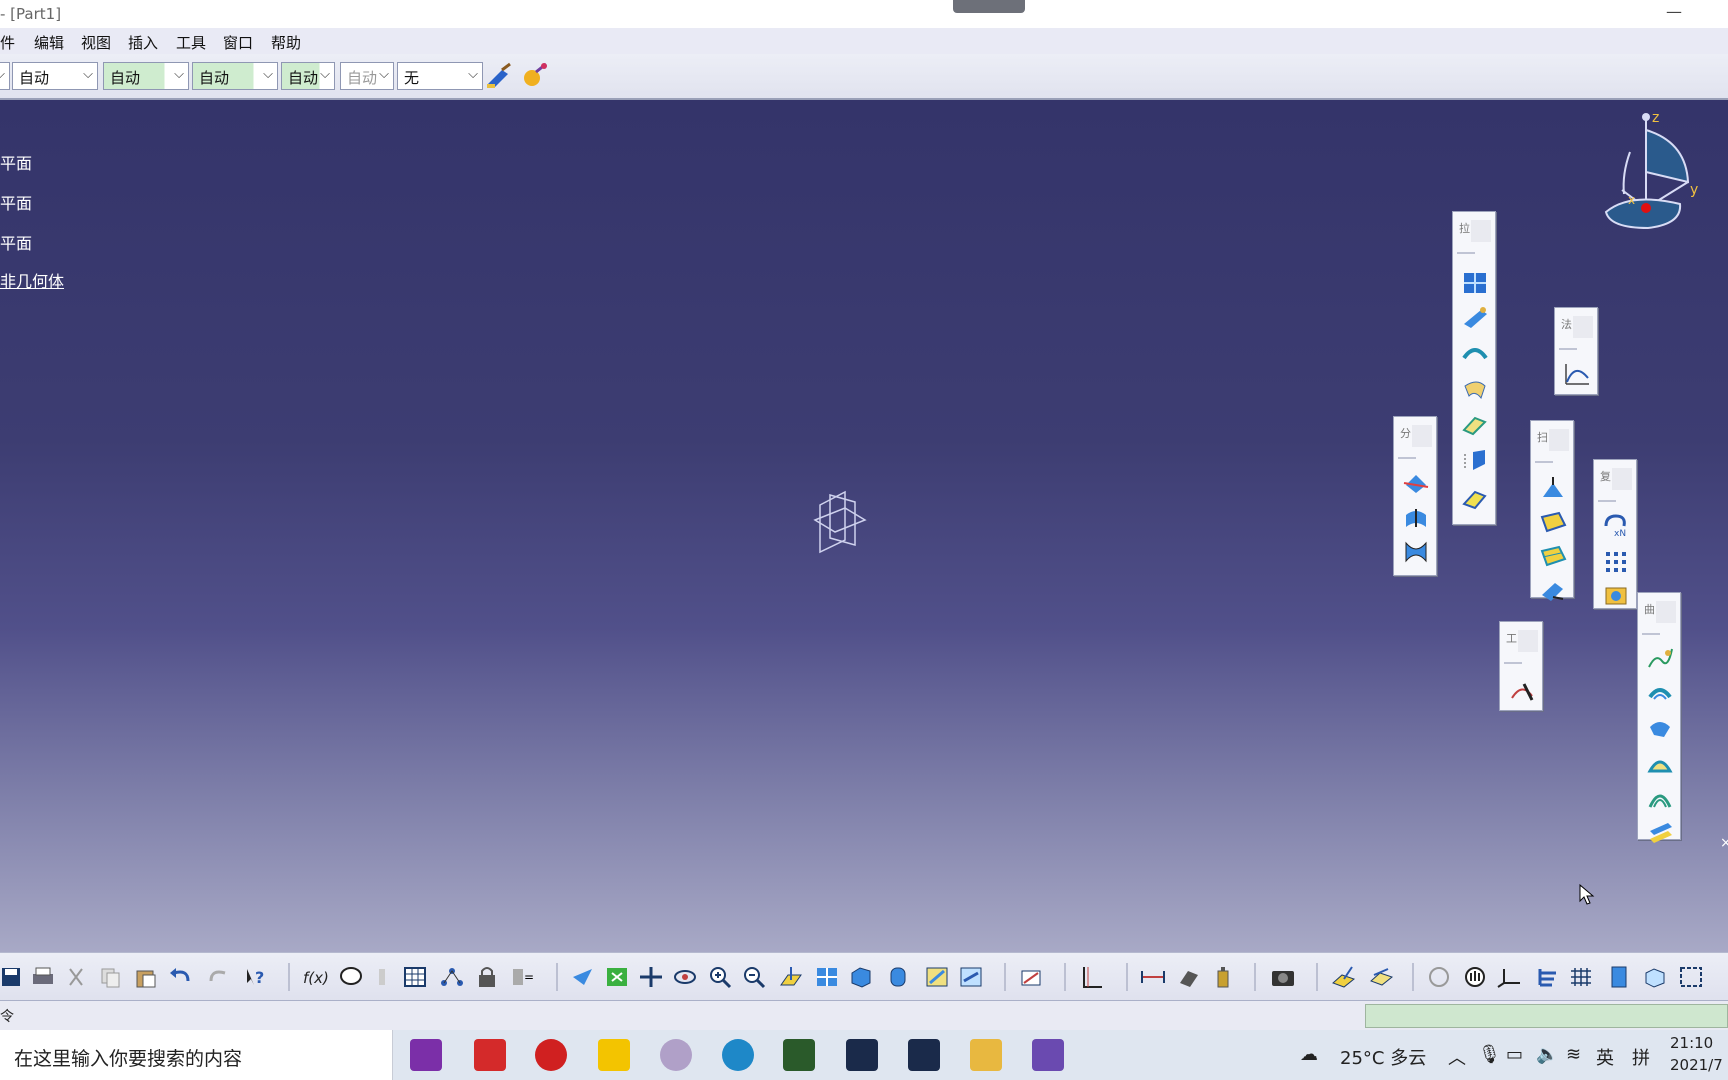 This screenshot has height=1080, width=1728. What do you see at coordinates (676, 1055) in the screenshot?
I see `app-icon` at bounding box center [676, 1055].